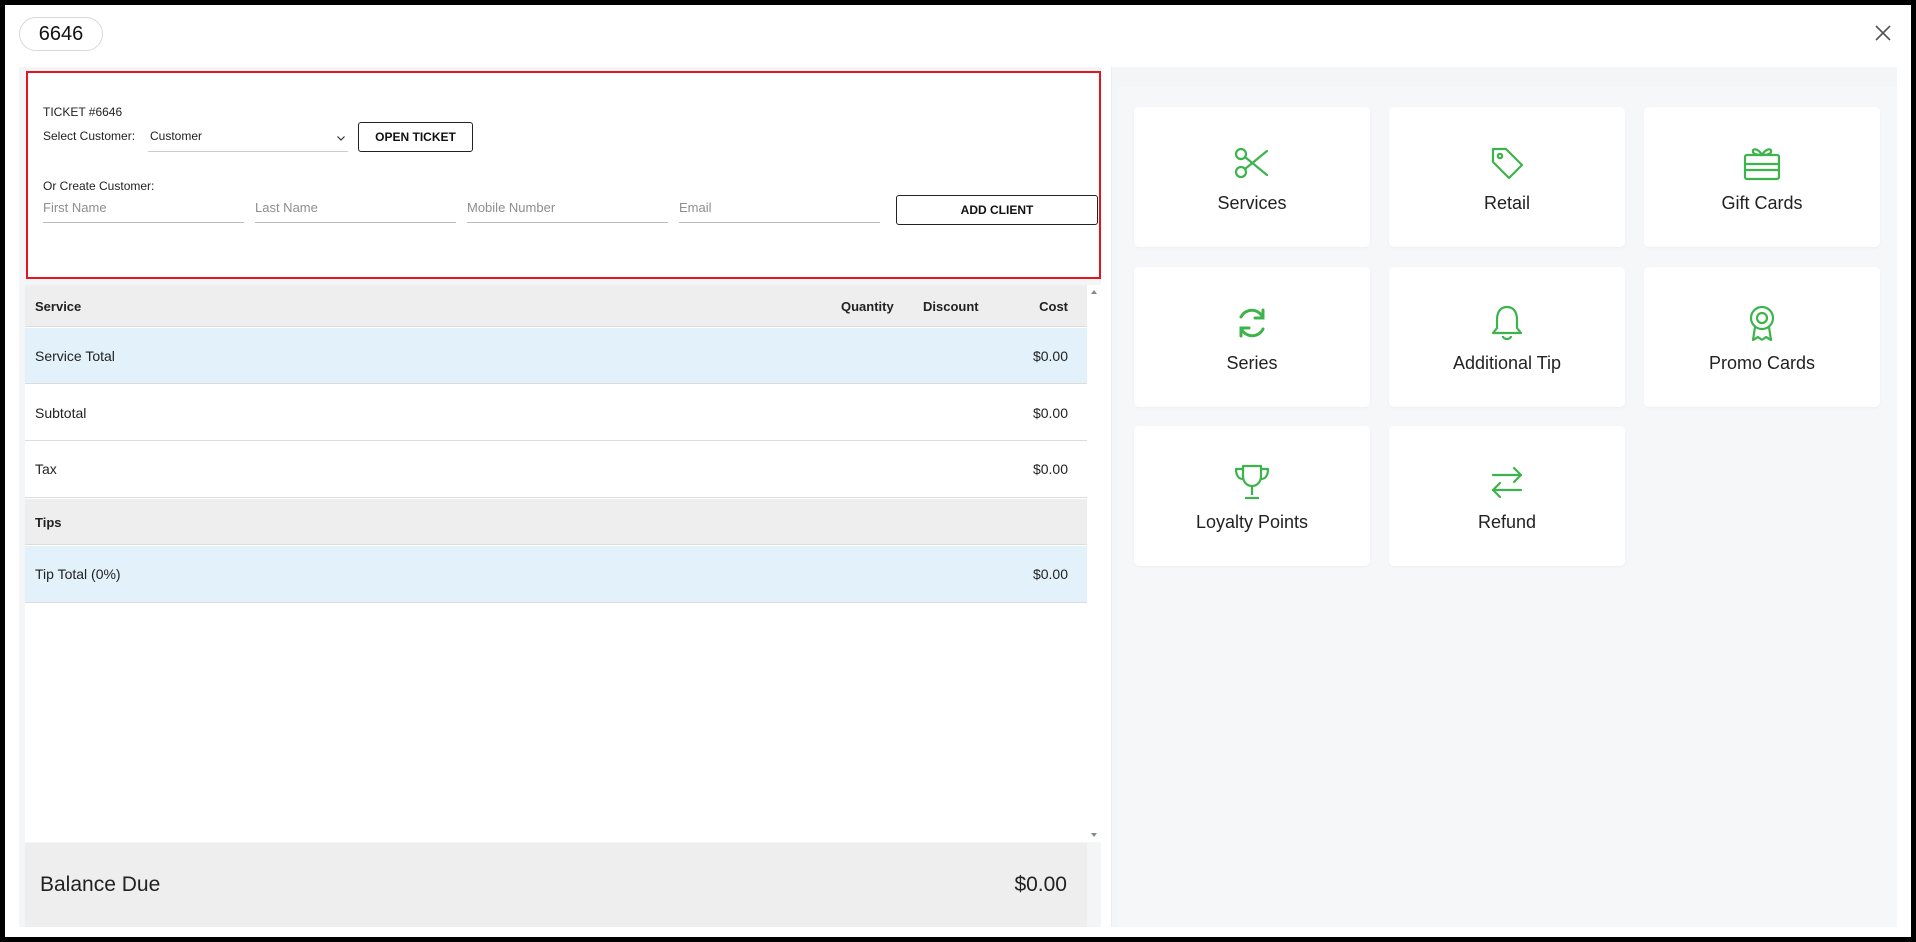  Describe the element at coordinates (48, 522) in the screenshot. I see `row-label: Tips` at that location.